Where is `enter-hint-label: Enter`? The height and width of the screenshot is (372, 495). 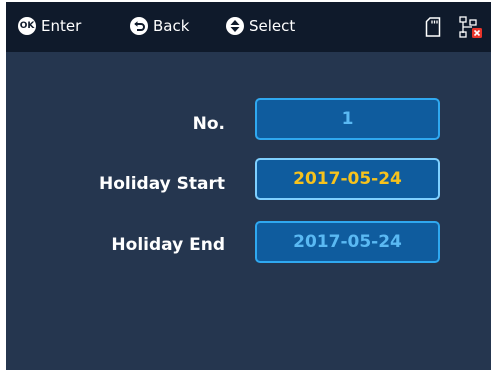 enter-hint-label: Enter is located at coordinates (61, 26).